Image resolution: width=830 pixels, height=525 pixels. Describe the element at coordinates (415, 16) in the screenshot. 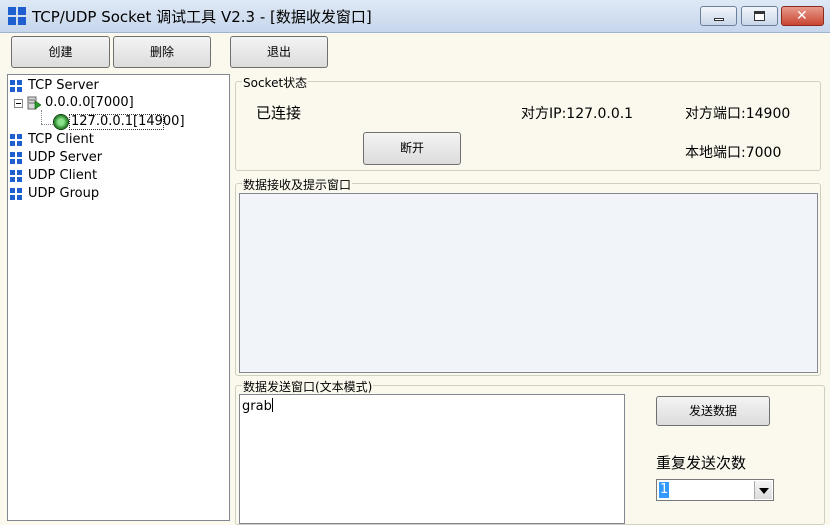

I see `title-bar: TCP/UDP Socket 调试工具 V2.3 - [数据收发窗口] ✕` at that location.